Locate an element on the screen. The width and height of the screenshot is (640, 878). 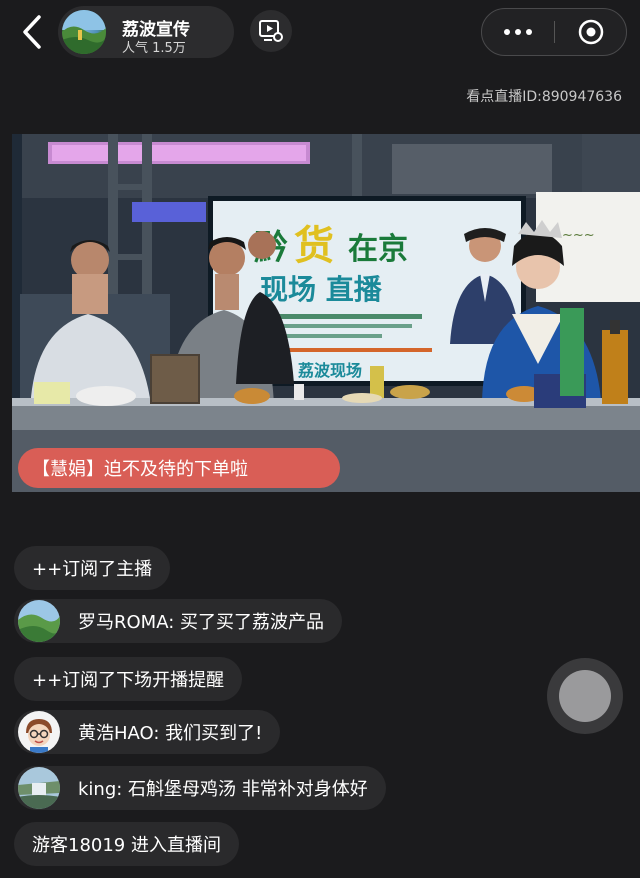
chat-text: 罗马ROMA: 买了买了荔波产品 is located at coordinates (201, 622).